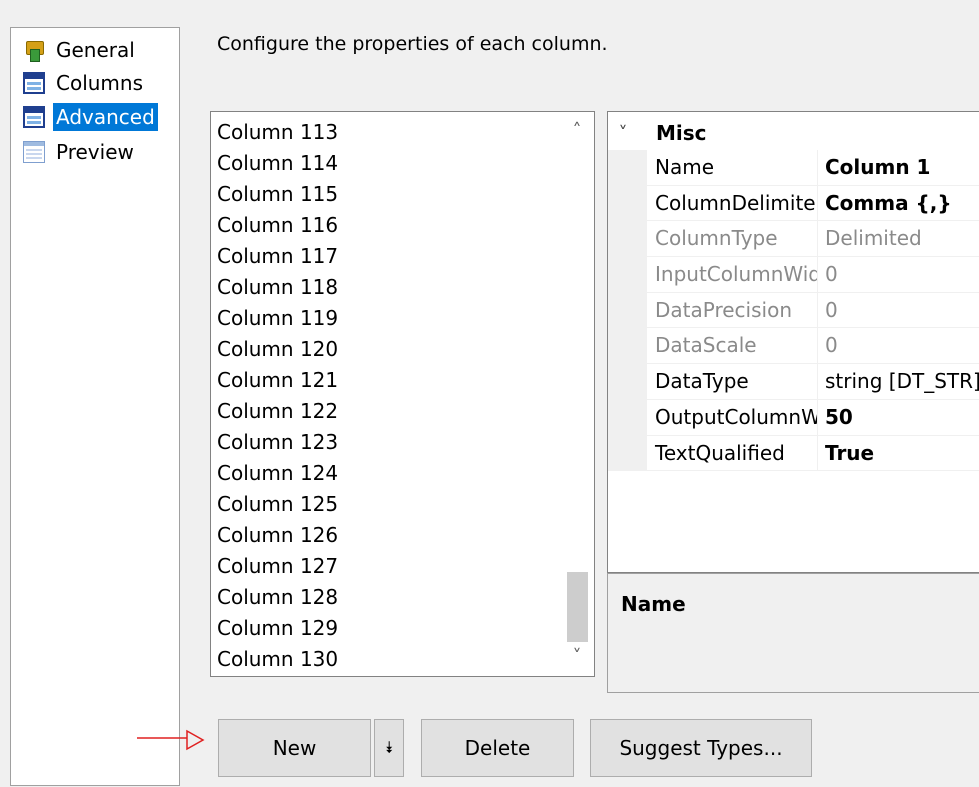 This screenshot has height=787, width=979. I want to click on property-value: True, so click(898, 453).